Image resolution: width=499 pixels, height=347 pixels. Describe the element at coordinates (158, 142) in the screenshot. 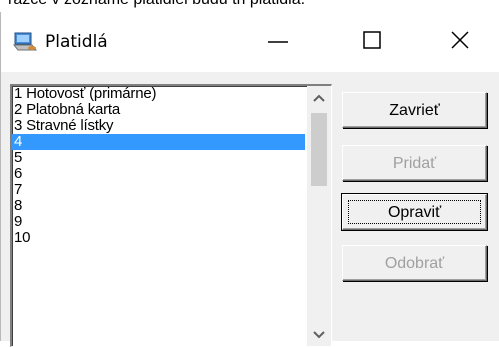

I see `list-item: 4` at that location.